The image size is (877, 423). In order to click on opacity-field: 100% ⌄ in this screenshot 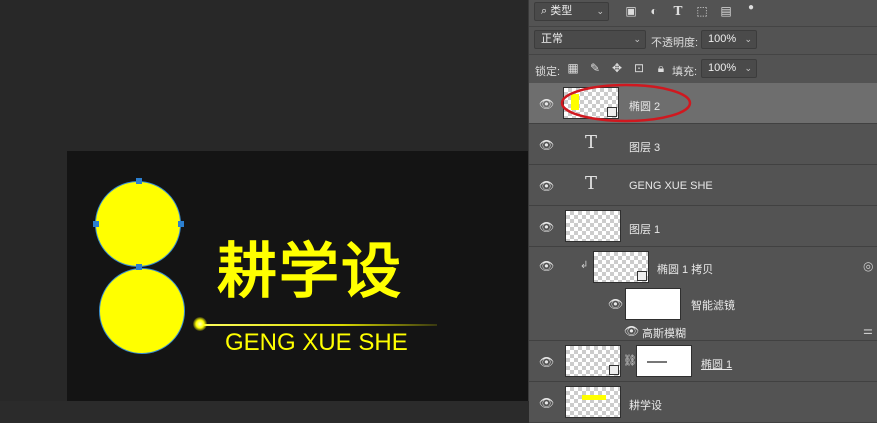, I will do `click(729, 39)`.